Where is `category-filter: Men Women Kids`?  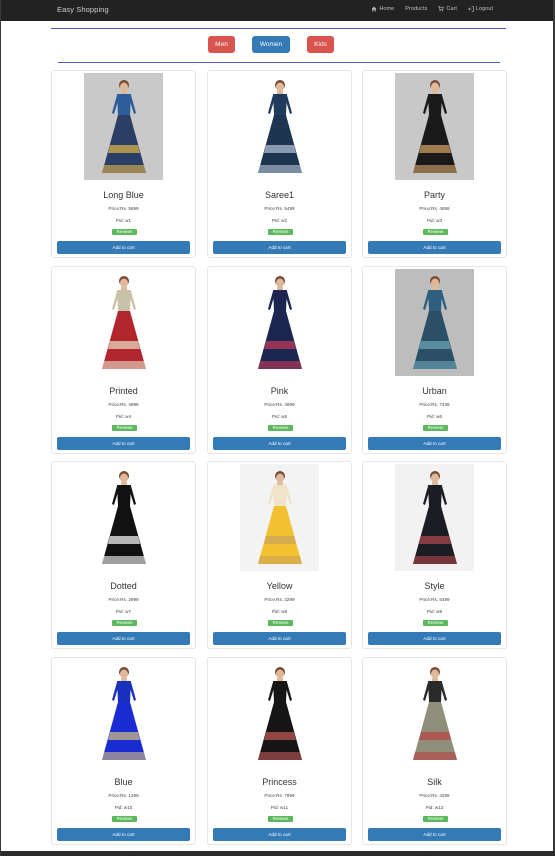 category-filter: Men Women Kids is located at coordinates (277, 45).